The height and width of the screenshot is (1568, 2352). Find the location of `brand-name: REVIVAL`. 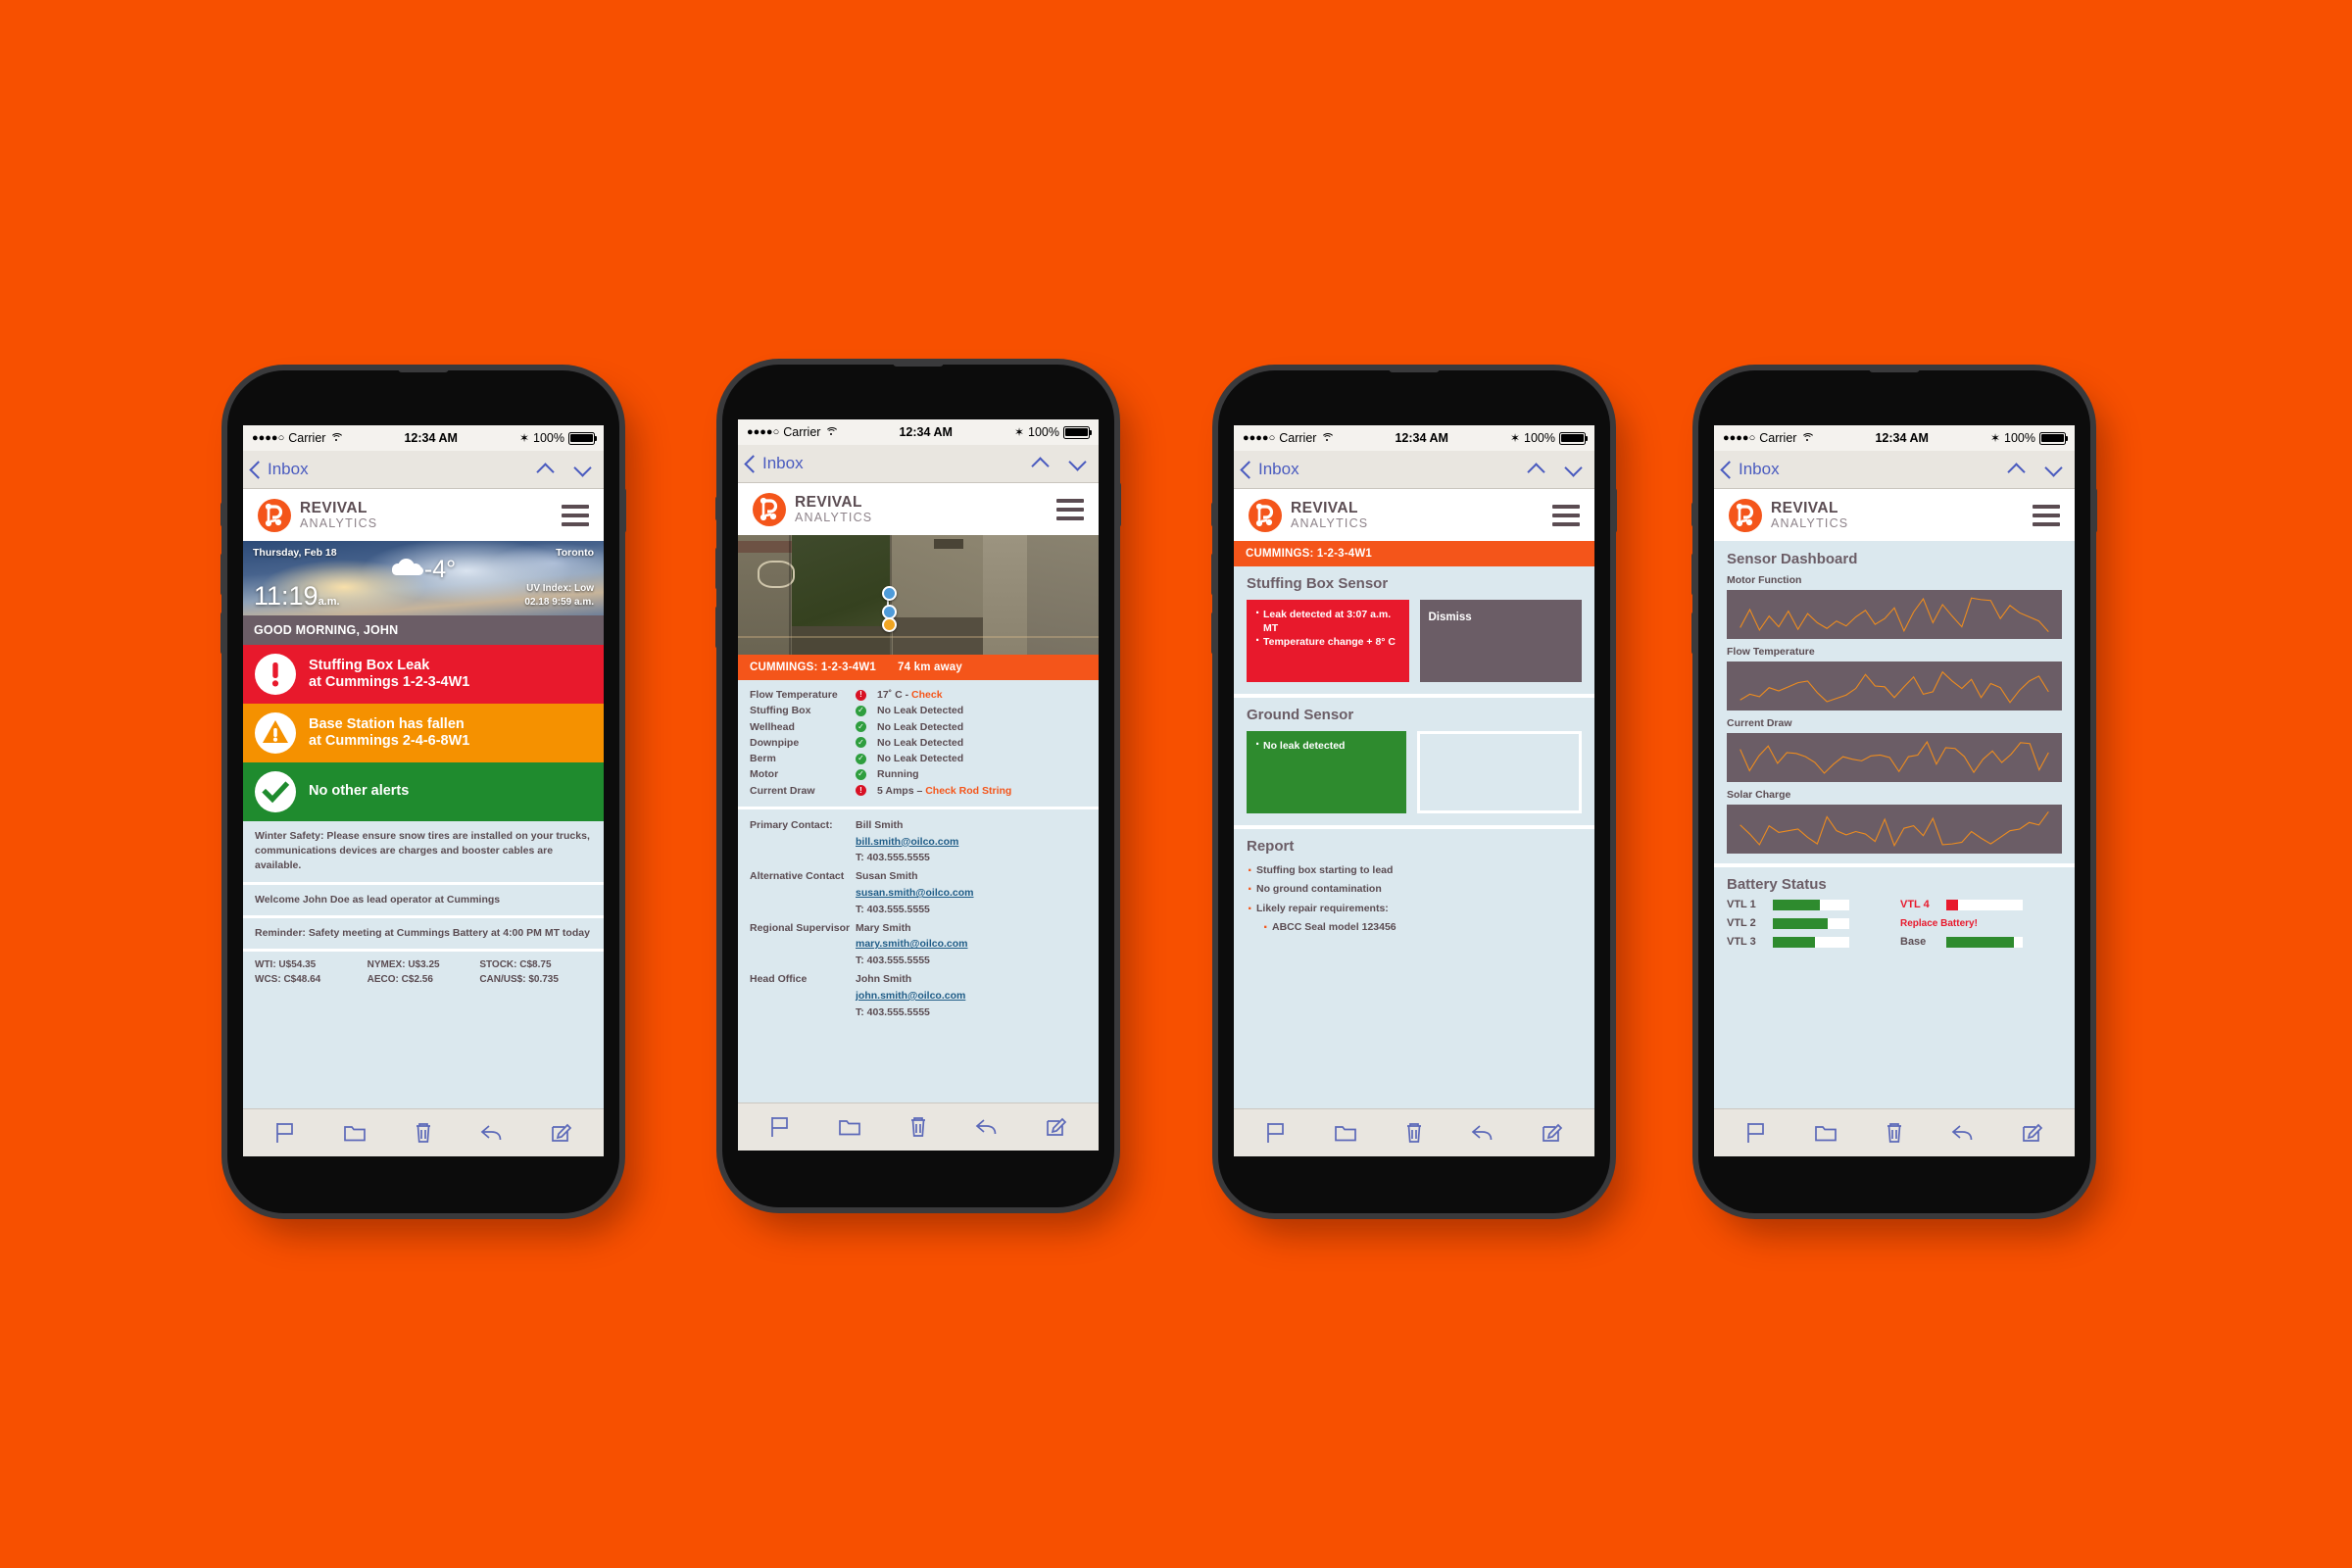

brand-name: REVIVAL is located at coordinates (828, 503).